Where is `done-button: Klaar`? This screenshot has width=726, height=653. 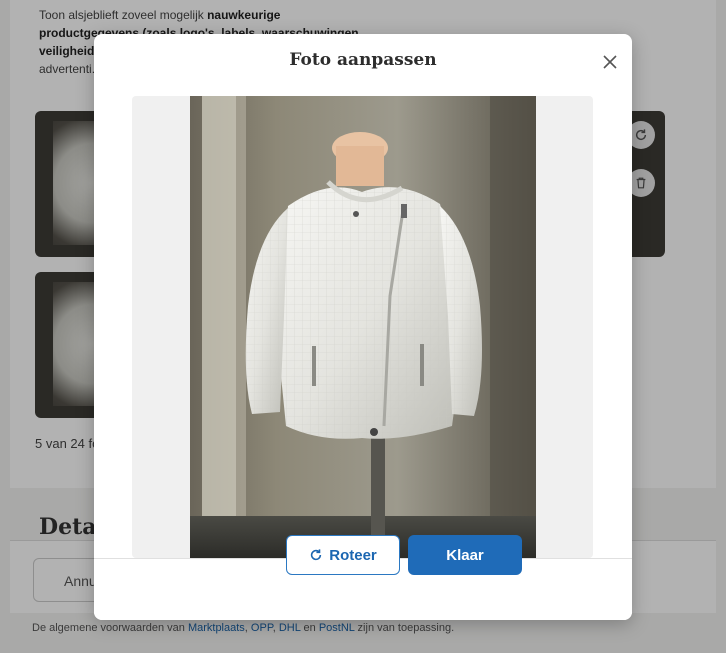
done-button: Klaar is located at coordinates (465, 555).